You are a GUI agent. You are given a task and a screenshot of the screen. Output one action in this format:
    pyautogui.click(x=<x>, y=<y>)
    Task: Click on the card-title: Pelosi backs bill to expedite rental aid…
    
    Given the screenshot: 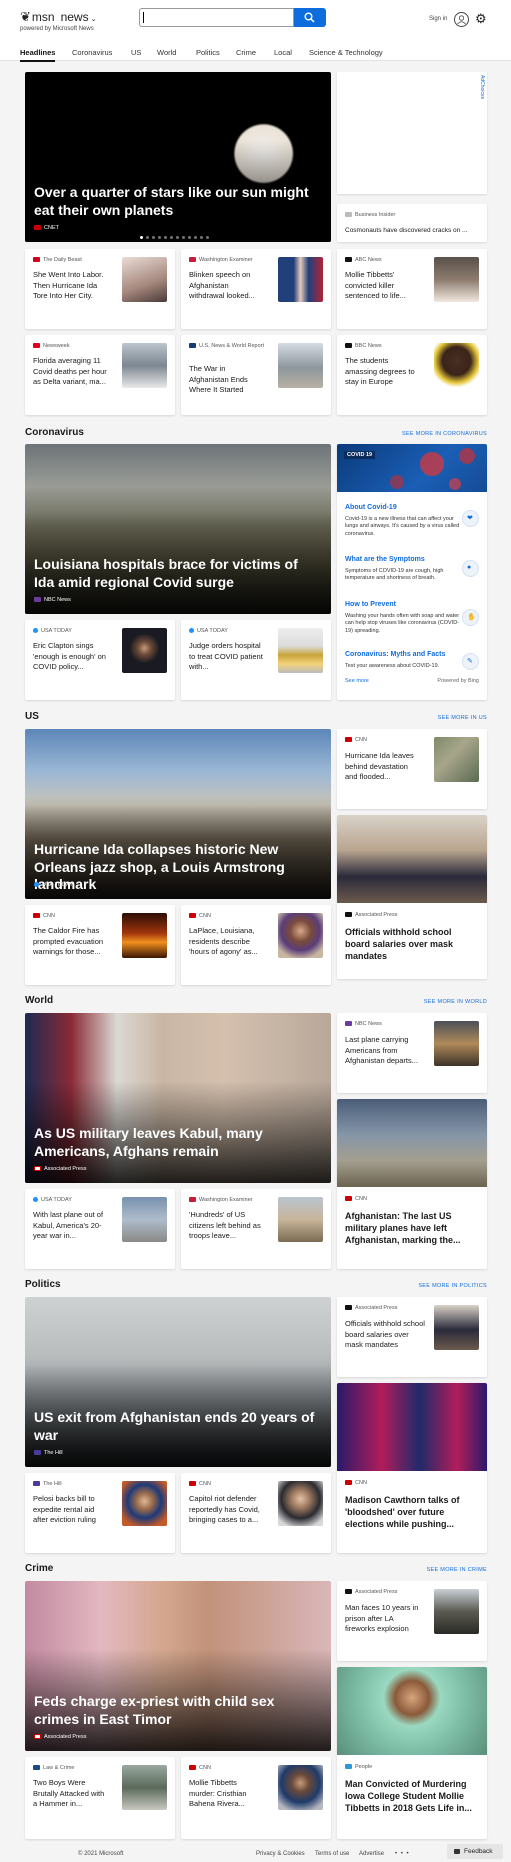 What is the action you would take?
    pyautogui.click(x=70, y=1510)
    